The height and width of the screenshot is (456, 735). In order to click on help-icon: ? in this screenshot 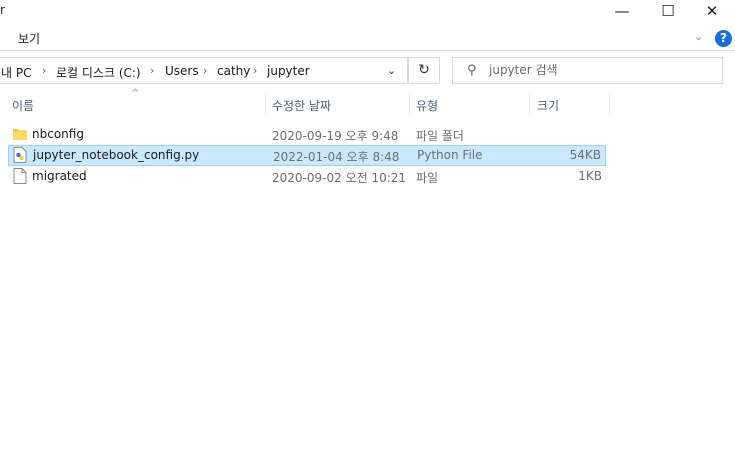, I will do `click(723, 38)`.